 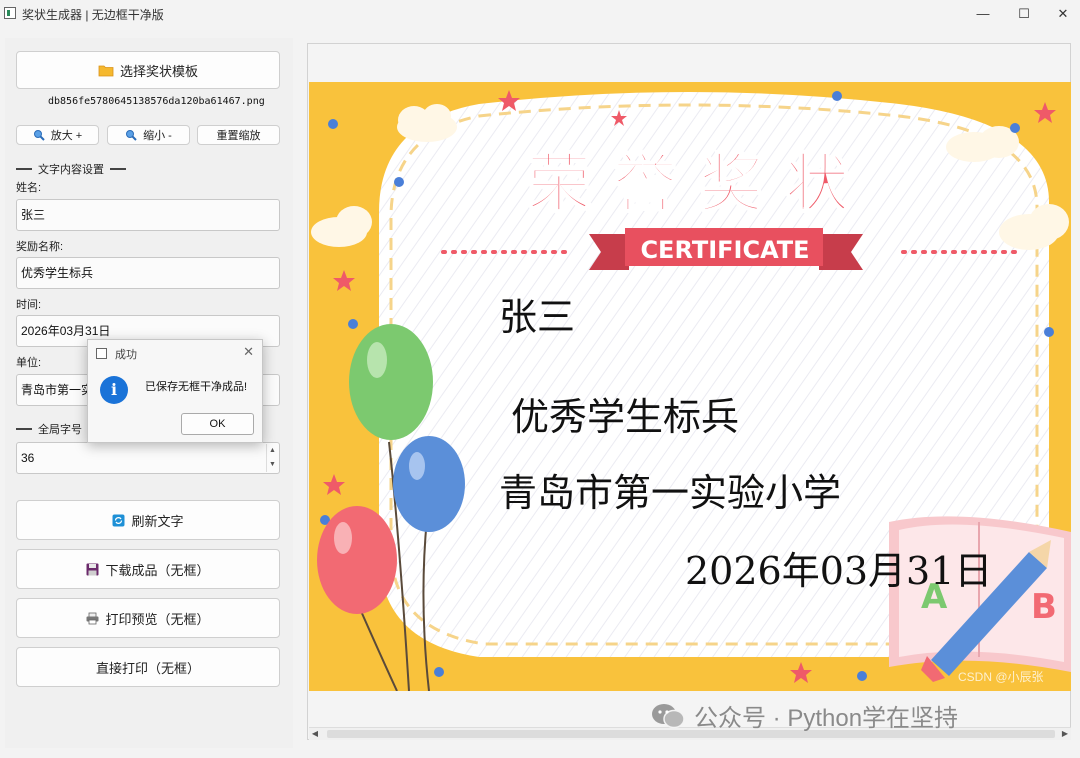 What do you see at coordinates (1063, 14) in the screenshot?
I see `close-window-button: ✕` at bounding box center [1063, 14].